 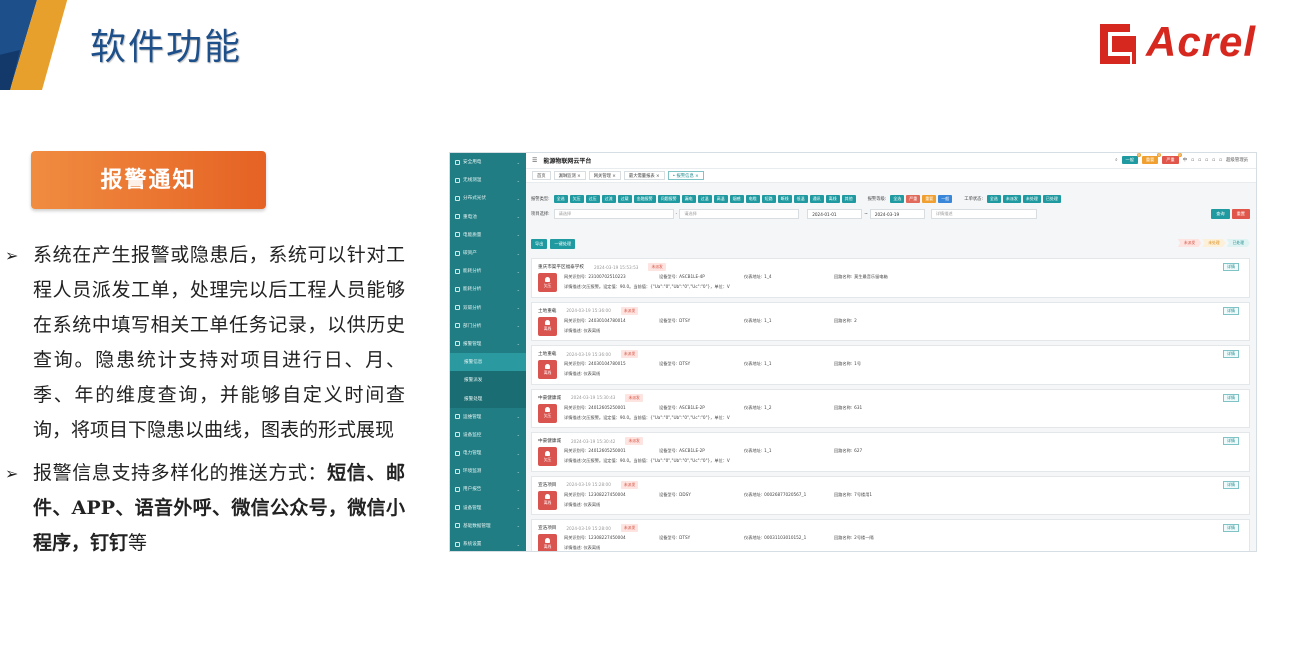 I want to click on alarm-level-badge: 严重 0, so click(x=1172, y=158).